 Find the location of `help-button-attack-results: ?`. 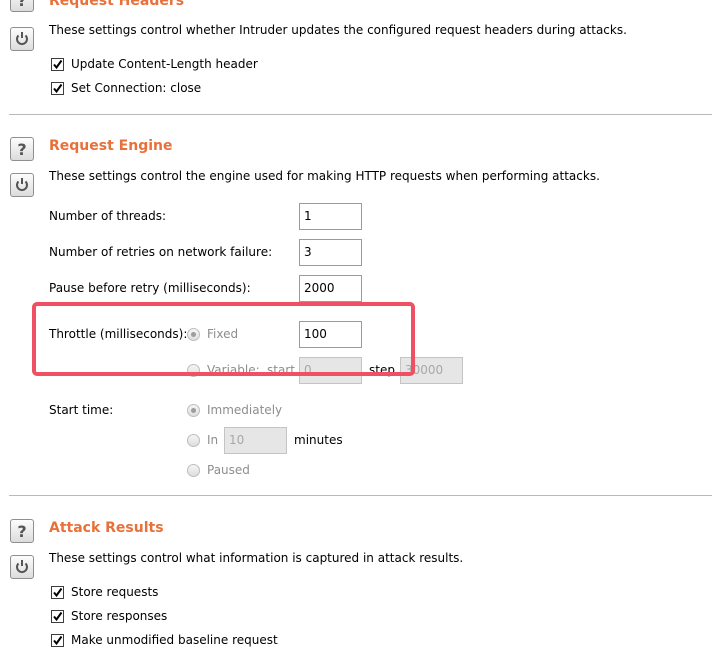

help-button-attack-results: ? is located at coordinates (22, 531).